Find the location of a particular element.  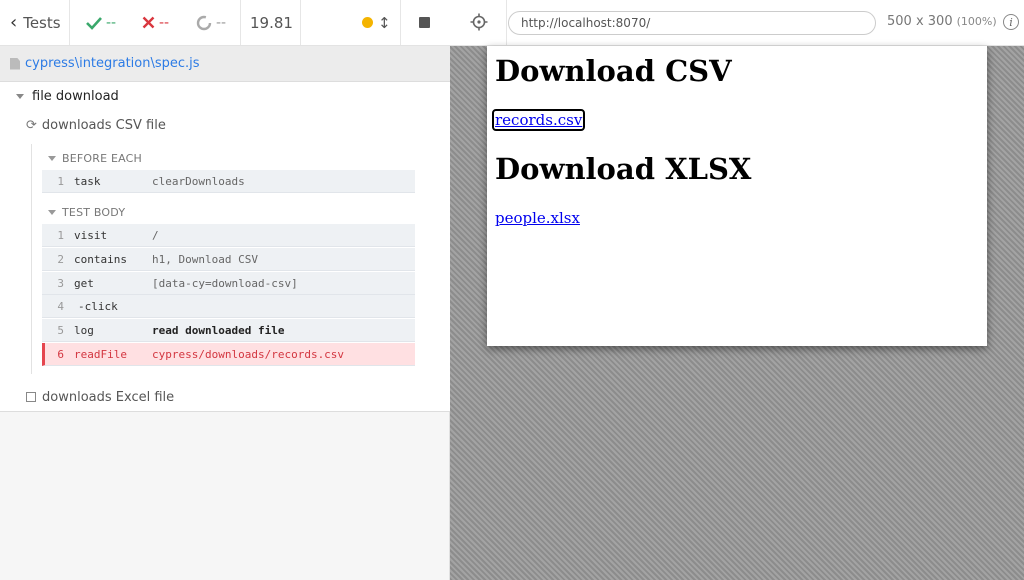

command-row: 1 visit / is located at coordinates (228, 235).